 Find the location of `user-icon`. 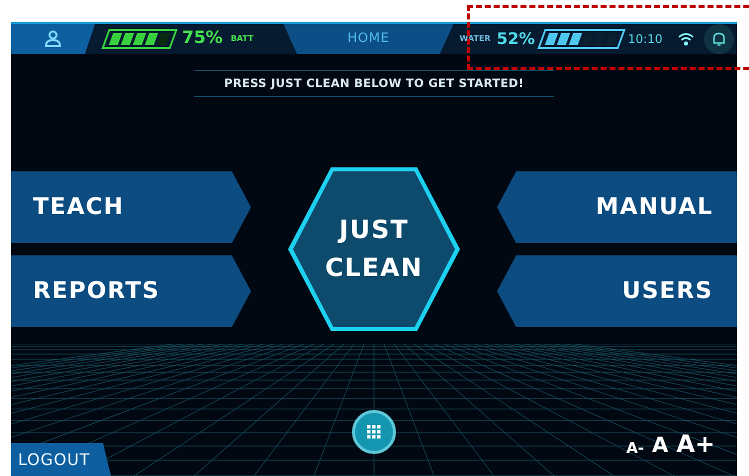

user-icon is located at coordinates (53, 39).